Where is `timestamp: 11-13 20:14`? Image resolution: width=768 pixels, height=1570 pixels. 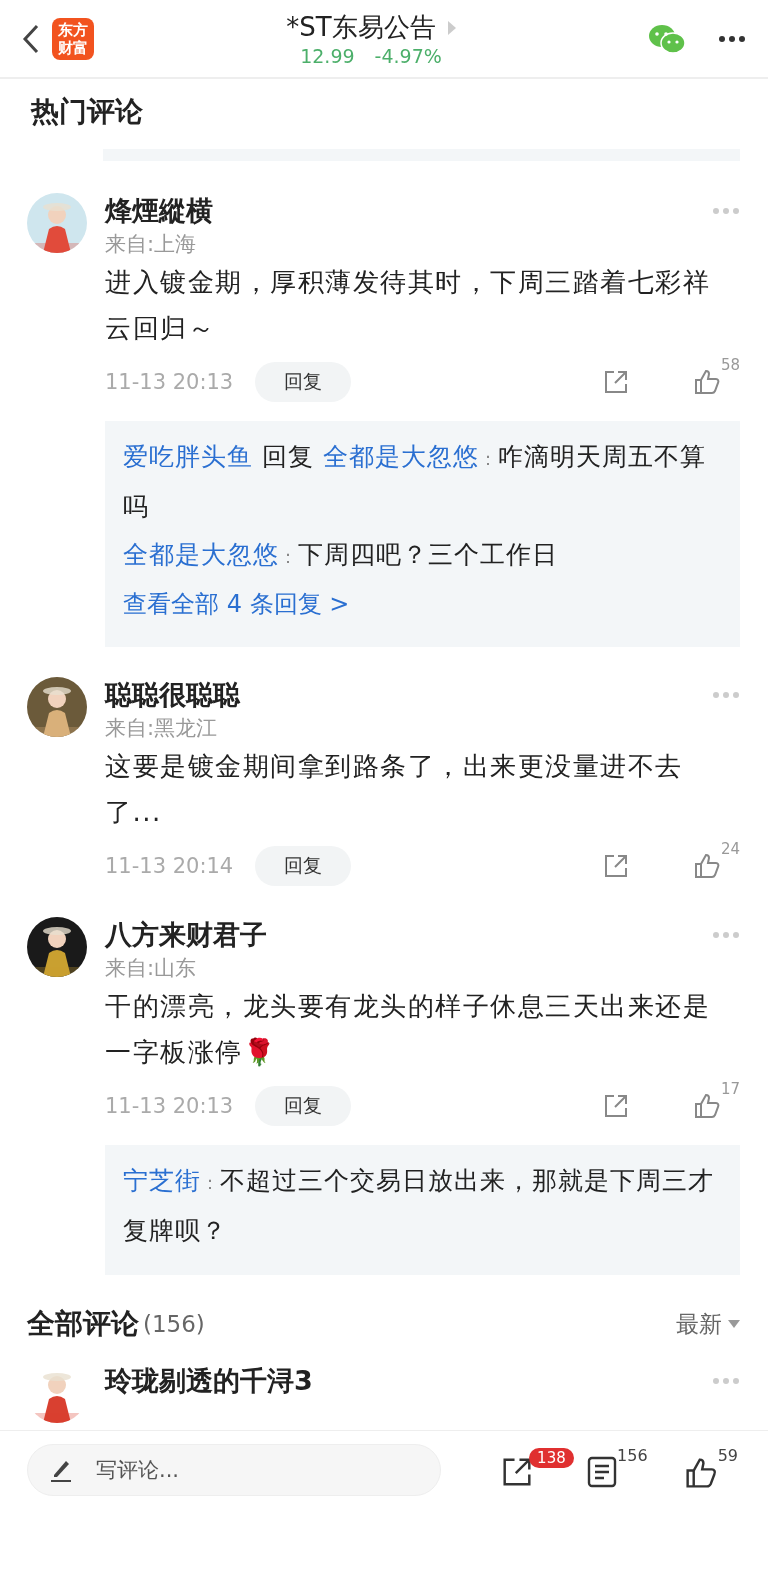 timestamp: 11-13 20:14 is located at coordinates (170, 866).